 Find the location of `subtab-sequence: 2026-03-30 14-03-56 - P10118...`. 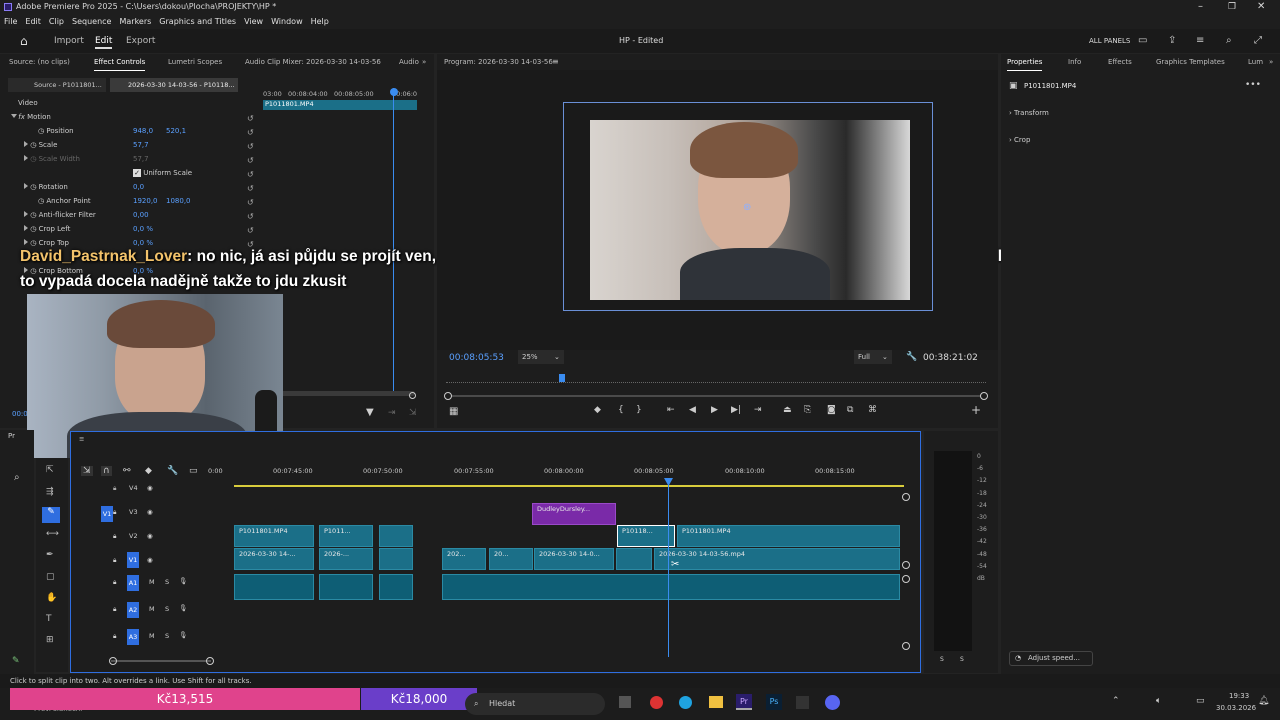

subtab-sequence: 2026-03-30 14-03-56 - P10118... is located at coordinates (174, 85).